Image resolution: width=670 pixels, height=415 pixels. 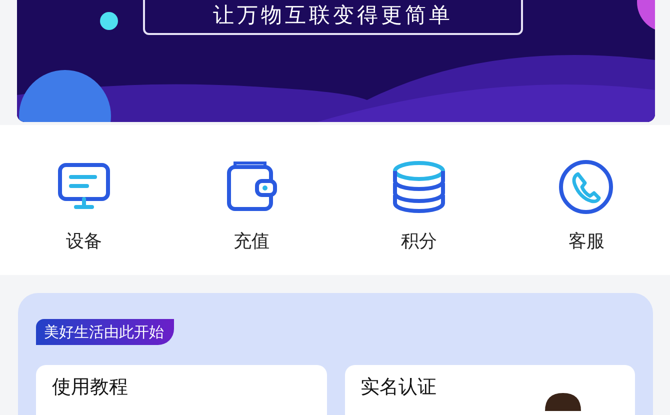 I want to click on slogan-text: 让万物互联变得更简单, so click(x=333, y=15).